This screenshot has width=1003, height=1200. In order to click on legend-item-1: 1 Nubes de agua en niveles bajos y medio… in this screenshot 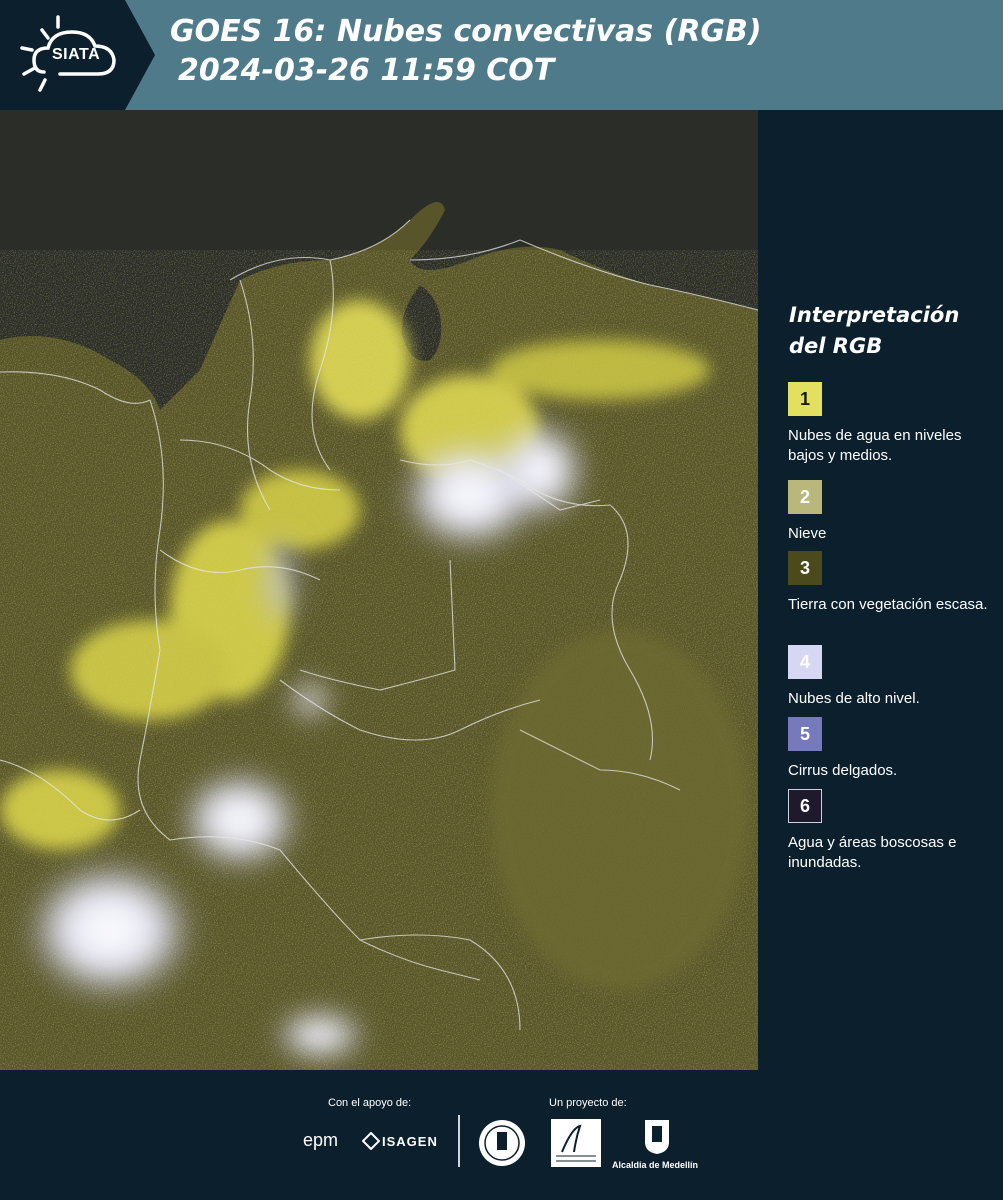, I will do `click(874, 423)`.